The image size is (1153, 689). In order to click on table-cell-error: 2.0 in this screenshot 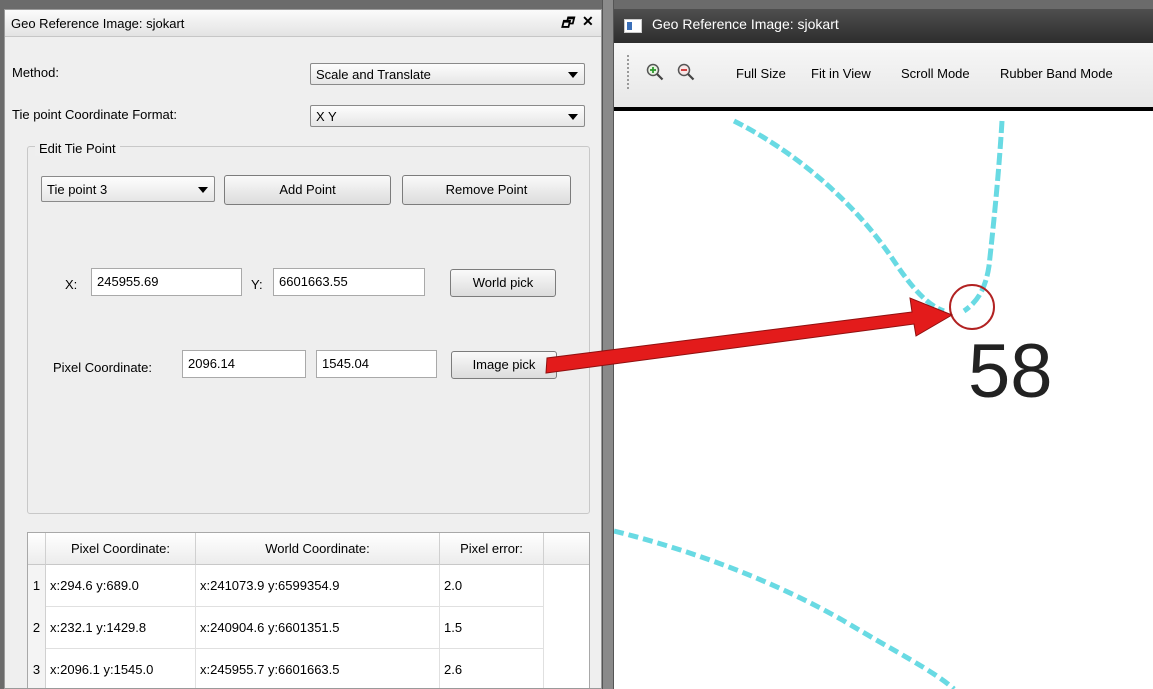, I will do `click(492, 586)`.